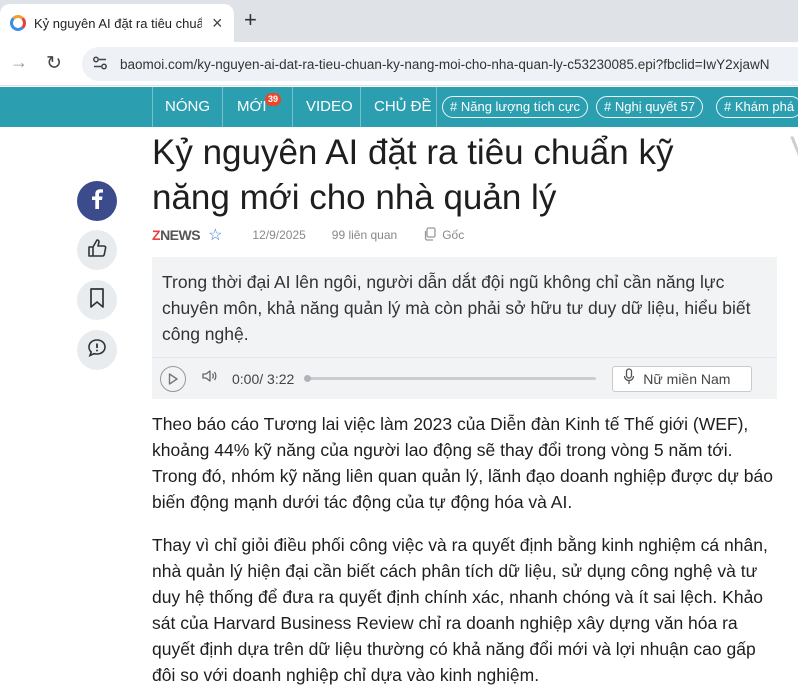 The width and height of the screenshot is (798, 688). Describe the element at coordinates (279, 235) in the screenshot. I see `publish-date: 12/9/2025` at that location.